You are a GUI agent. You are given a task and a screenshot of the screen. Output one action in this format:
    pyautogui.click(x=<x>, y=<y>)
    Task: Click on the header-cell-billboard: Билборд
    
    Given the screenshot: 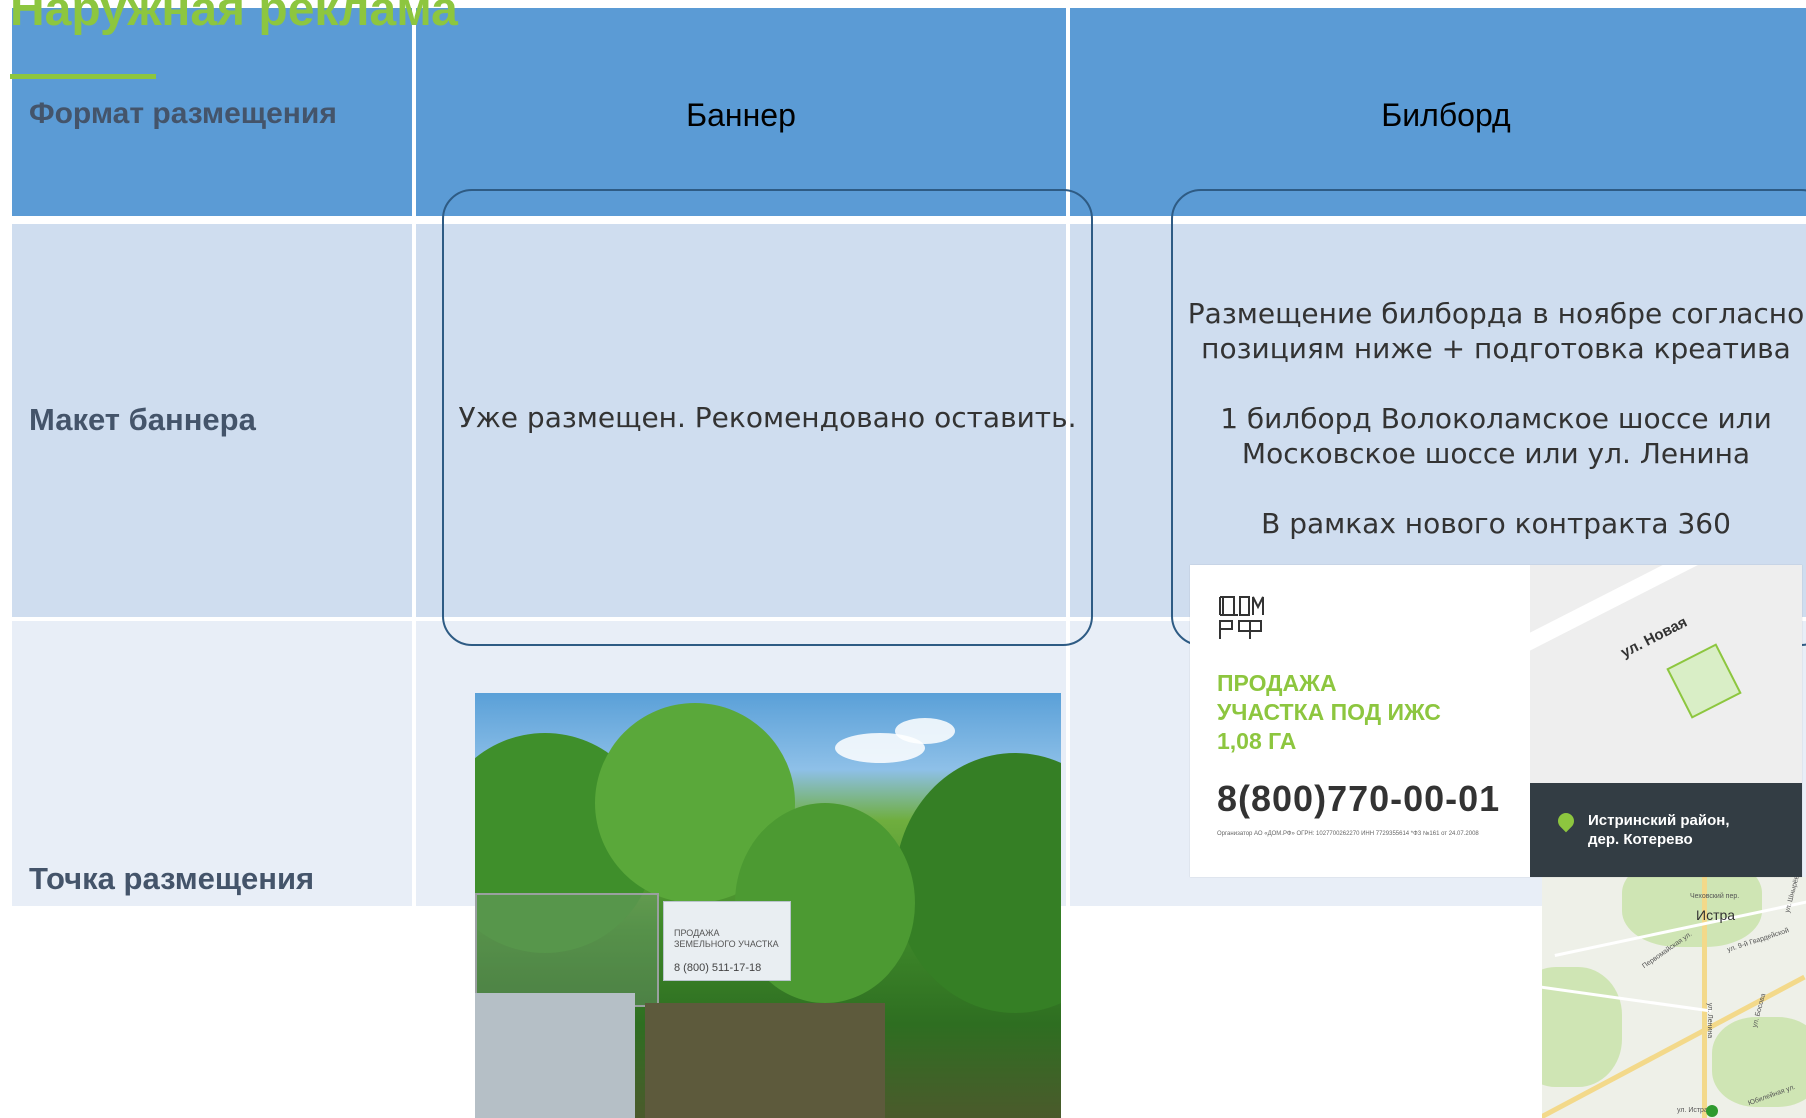 What is the action you would take?
    pyautogui.click(x=1438, y=112)
    